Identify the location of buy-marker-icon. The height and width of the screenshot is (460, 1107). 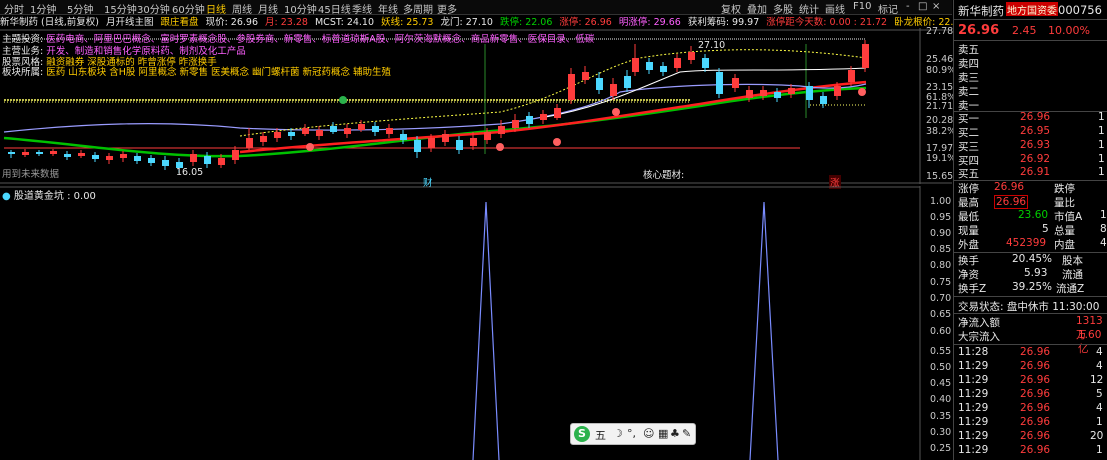
(343, 100).